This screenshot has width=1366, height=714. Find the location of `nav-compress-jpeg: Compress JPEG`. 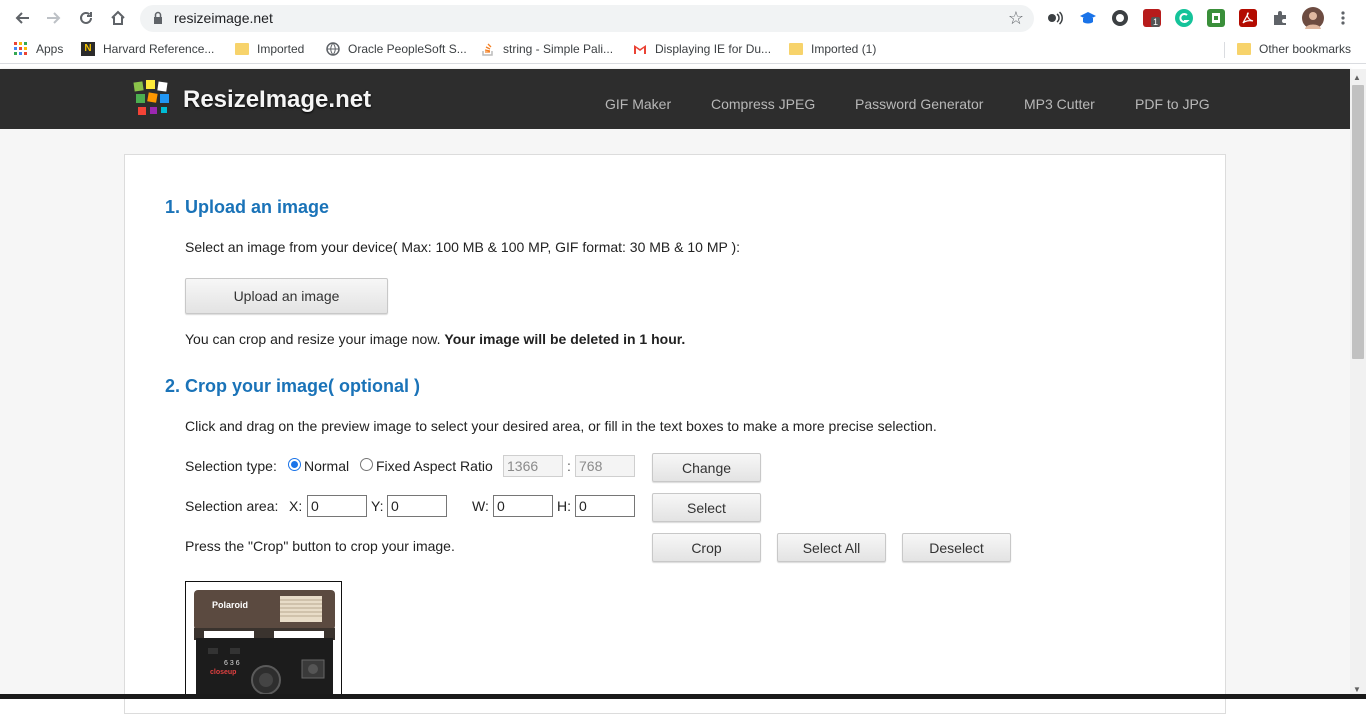

nav-compress-jpeg: Compress JPEG is located at coordinates (763, 104).